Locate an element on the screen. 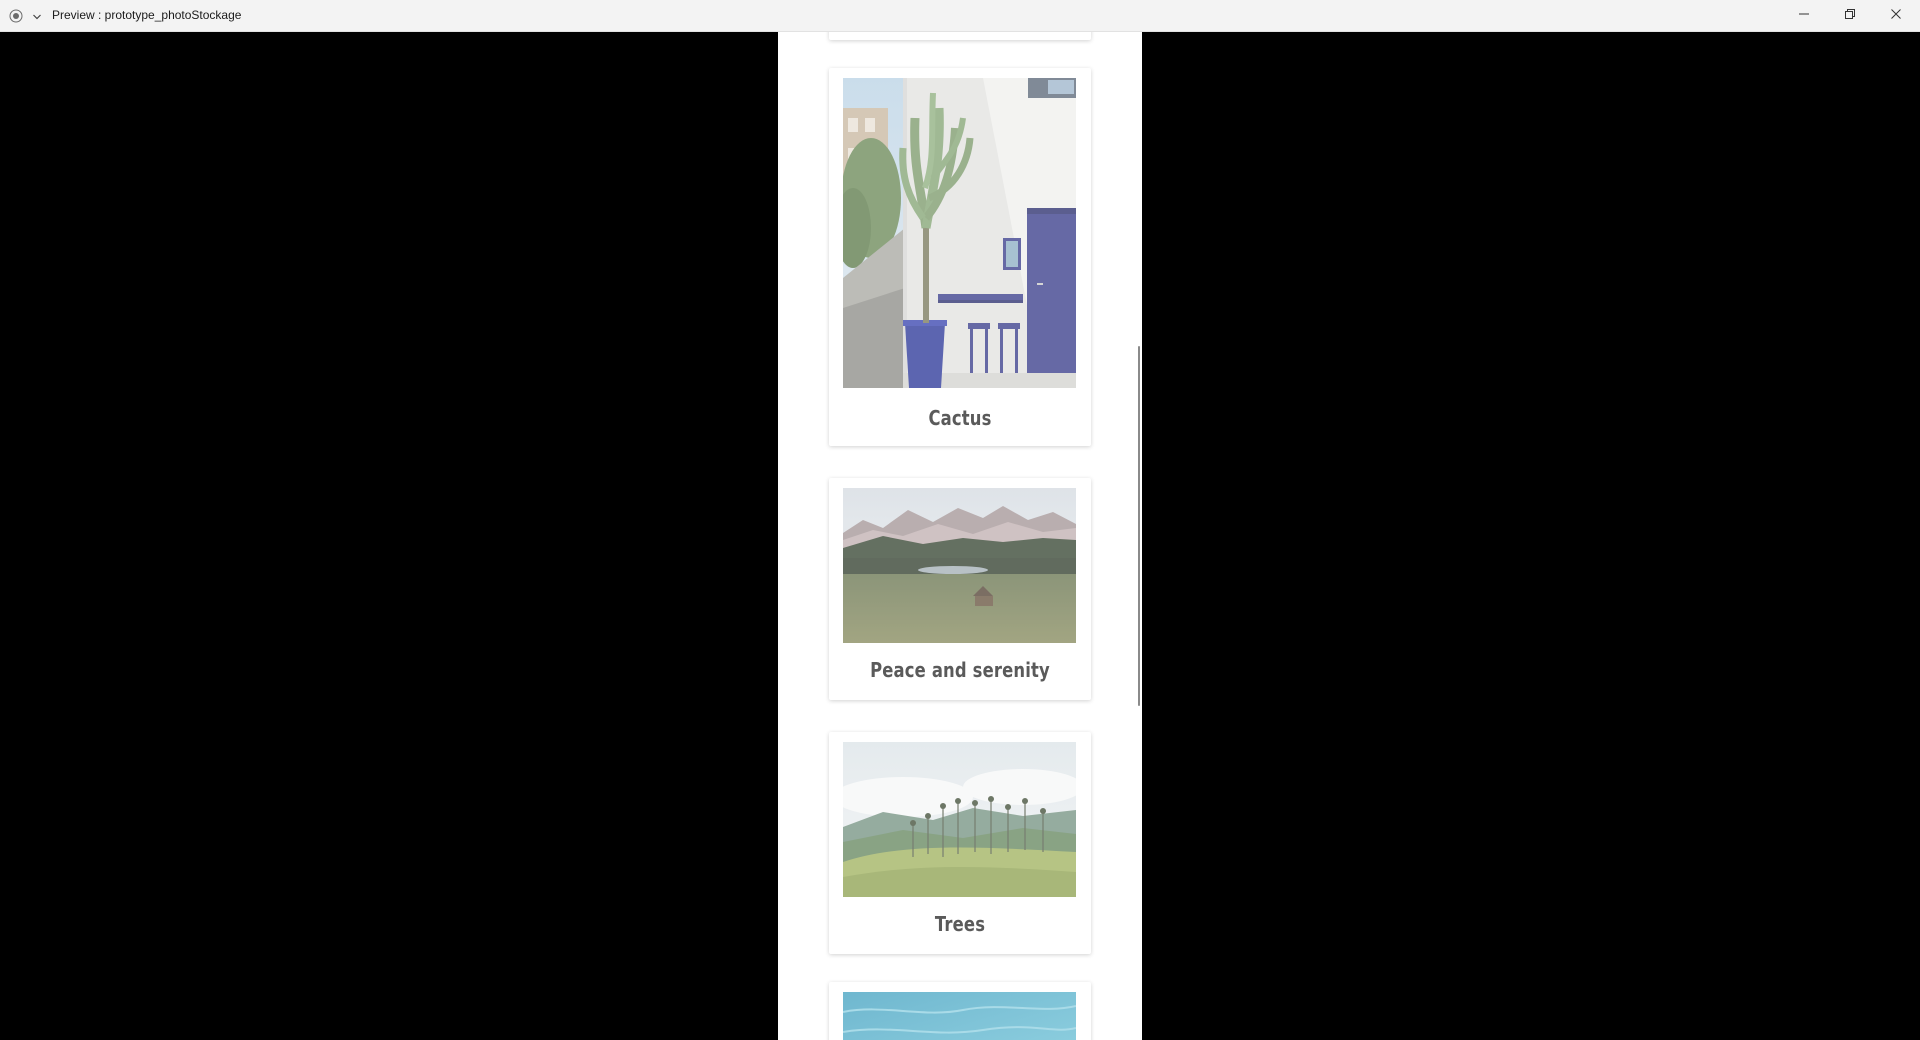 The width and height of the screenshot is (1920, 1040). window-titlebar: Preview : prototype_photoStockage is located at coordinates (960, 16).